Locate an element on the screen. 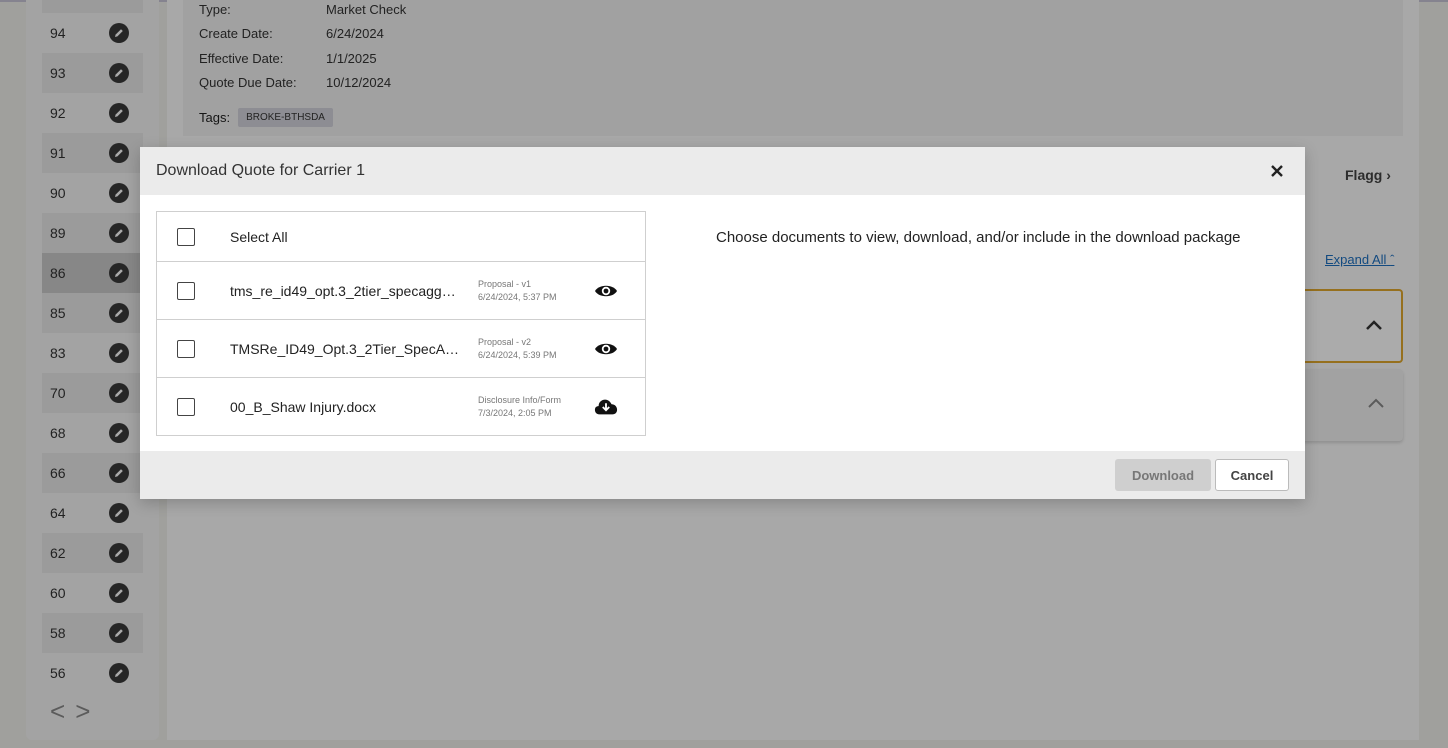 The image size is (1448, 748). select-all-checkbox is located at coordinates (186, 236).